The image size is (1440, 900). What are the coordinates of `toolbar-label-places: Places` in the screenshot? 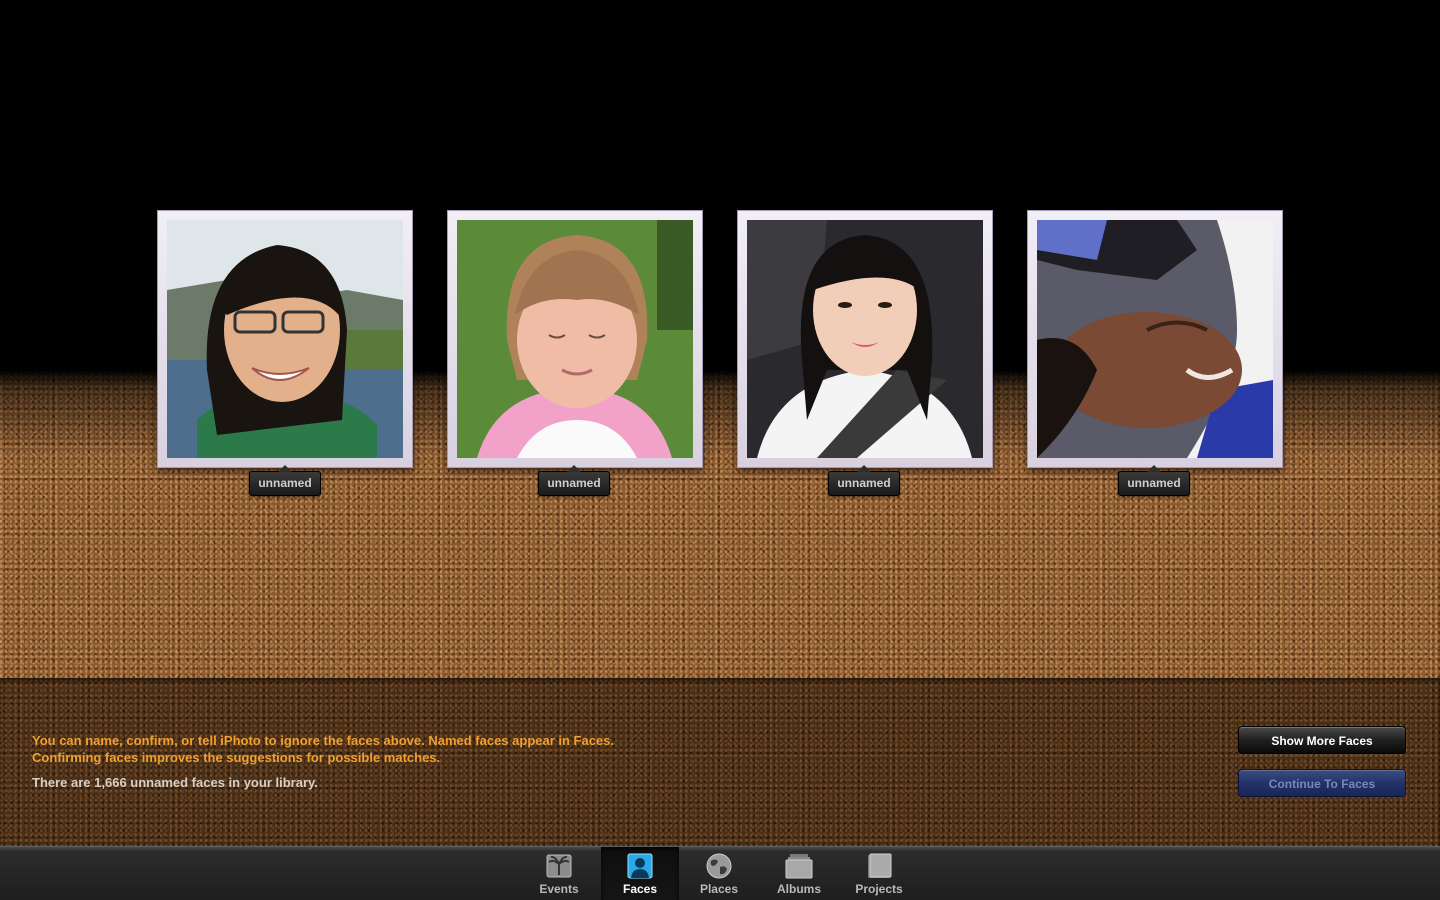 It's located at (719, 889).